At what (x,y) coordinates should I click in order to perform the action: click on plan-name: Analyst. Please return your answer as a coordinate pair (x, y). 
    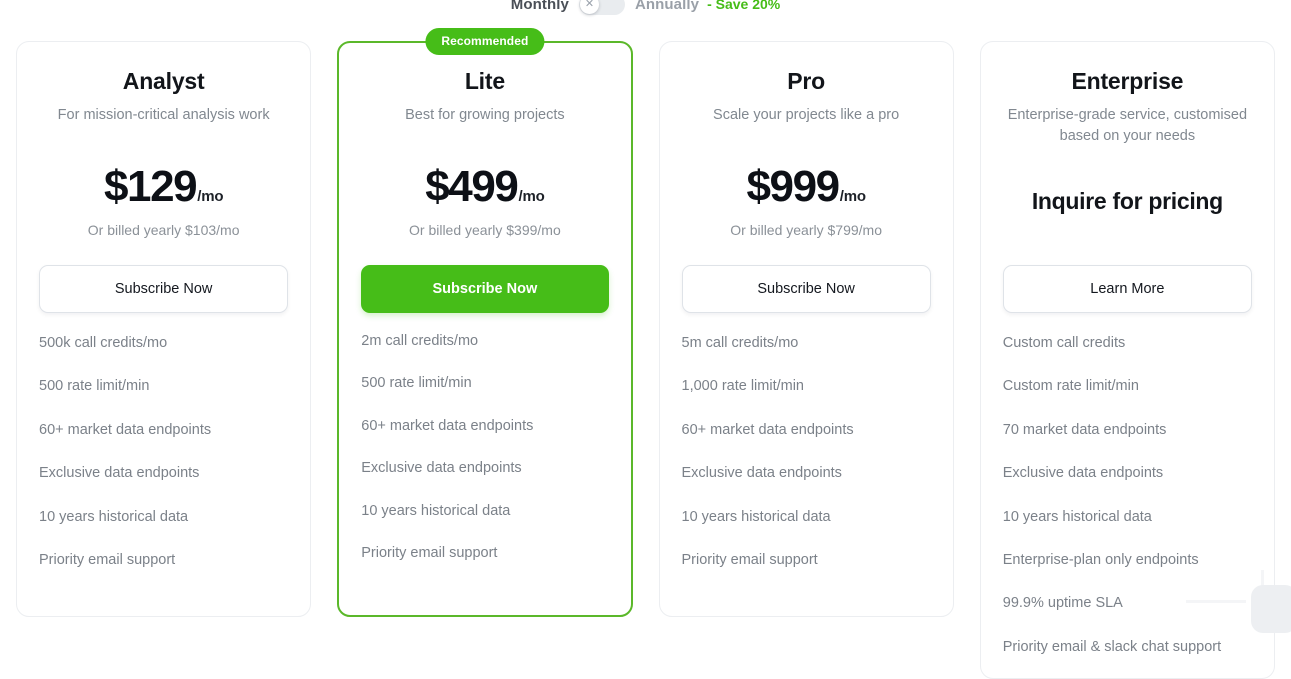
    Looking at the image, I should click on (163, 81).